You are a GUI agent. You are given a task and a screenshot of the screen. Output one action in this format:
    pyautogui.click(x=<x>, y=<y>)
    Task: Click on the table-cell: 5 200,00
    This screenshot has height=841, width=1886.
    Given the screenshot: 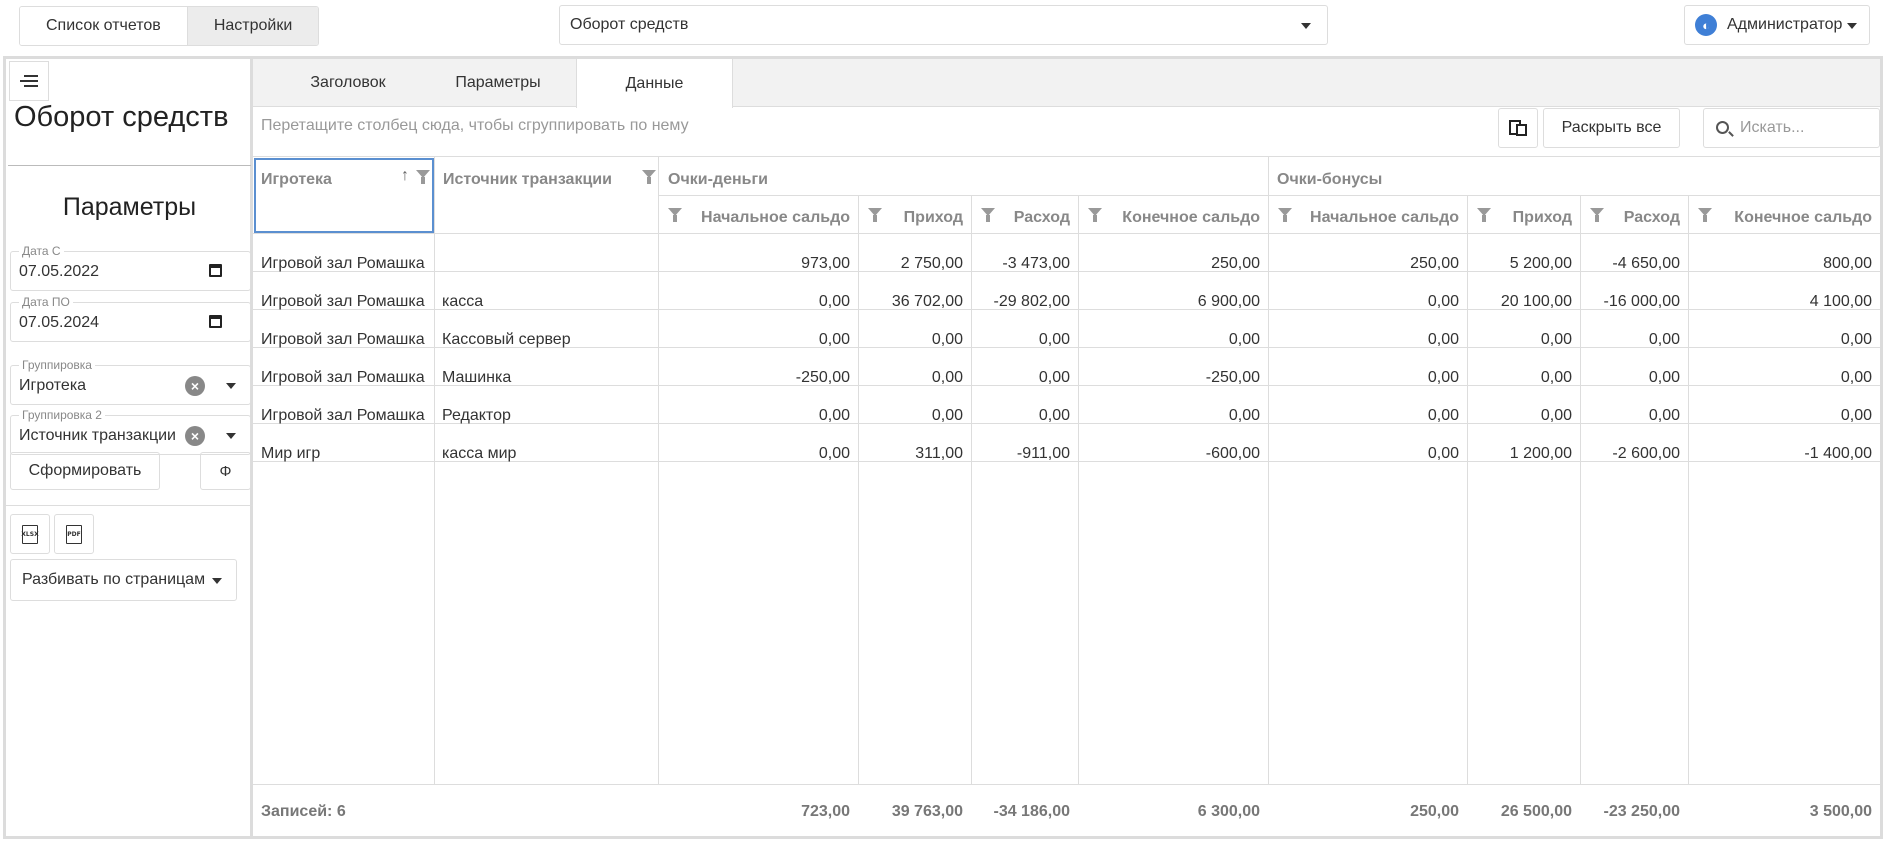 What is the action you would take?
    pyautogui.click(x=1540, y=263)
    